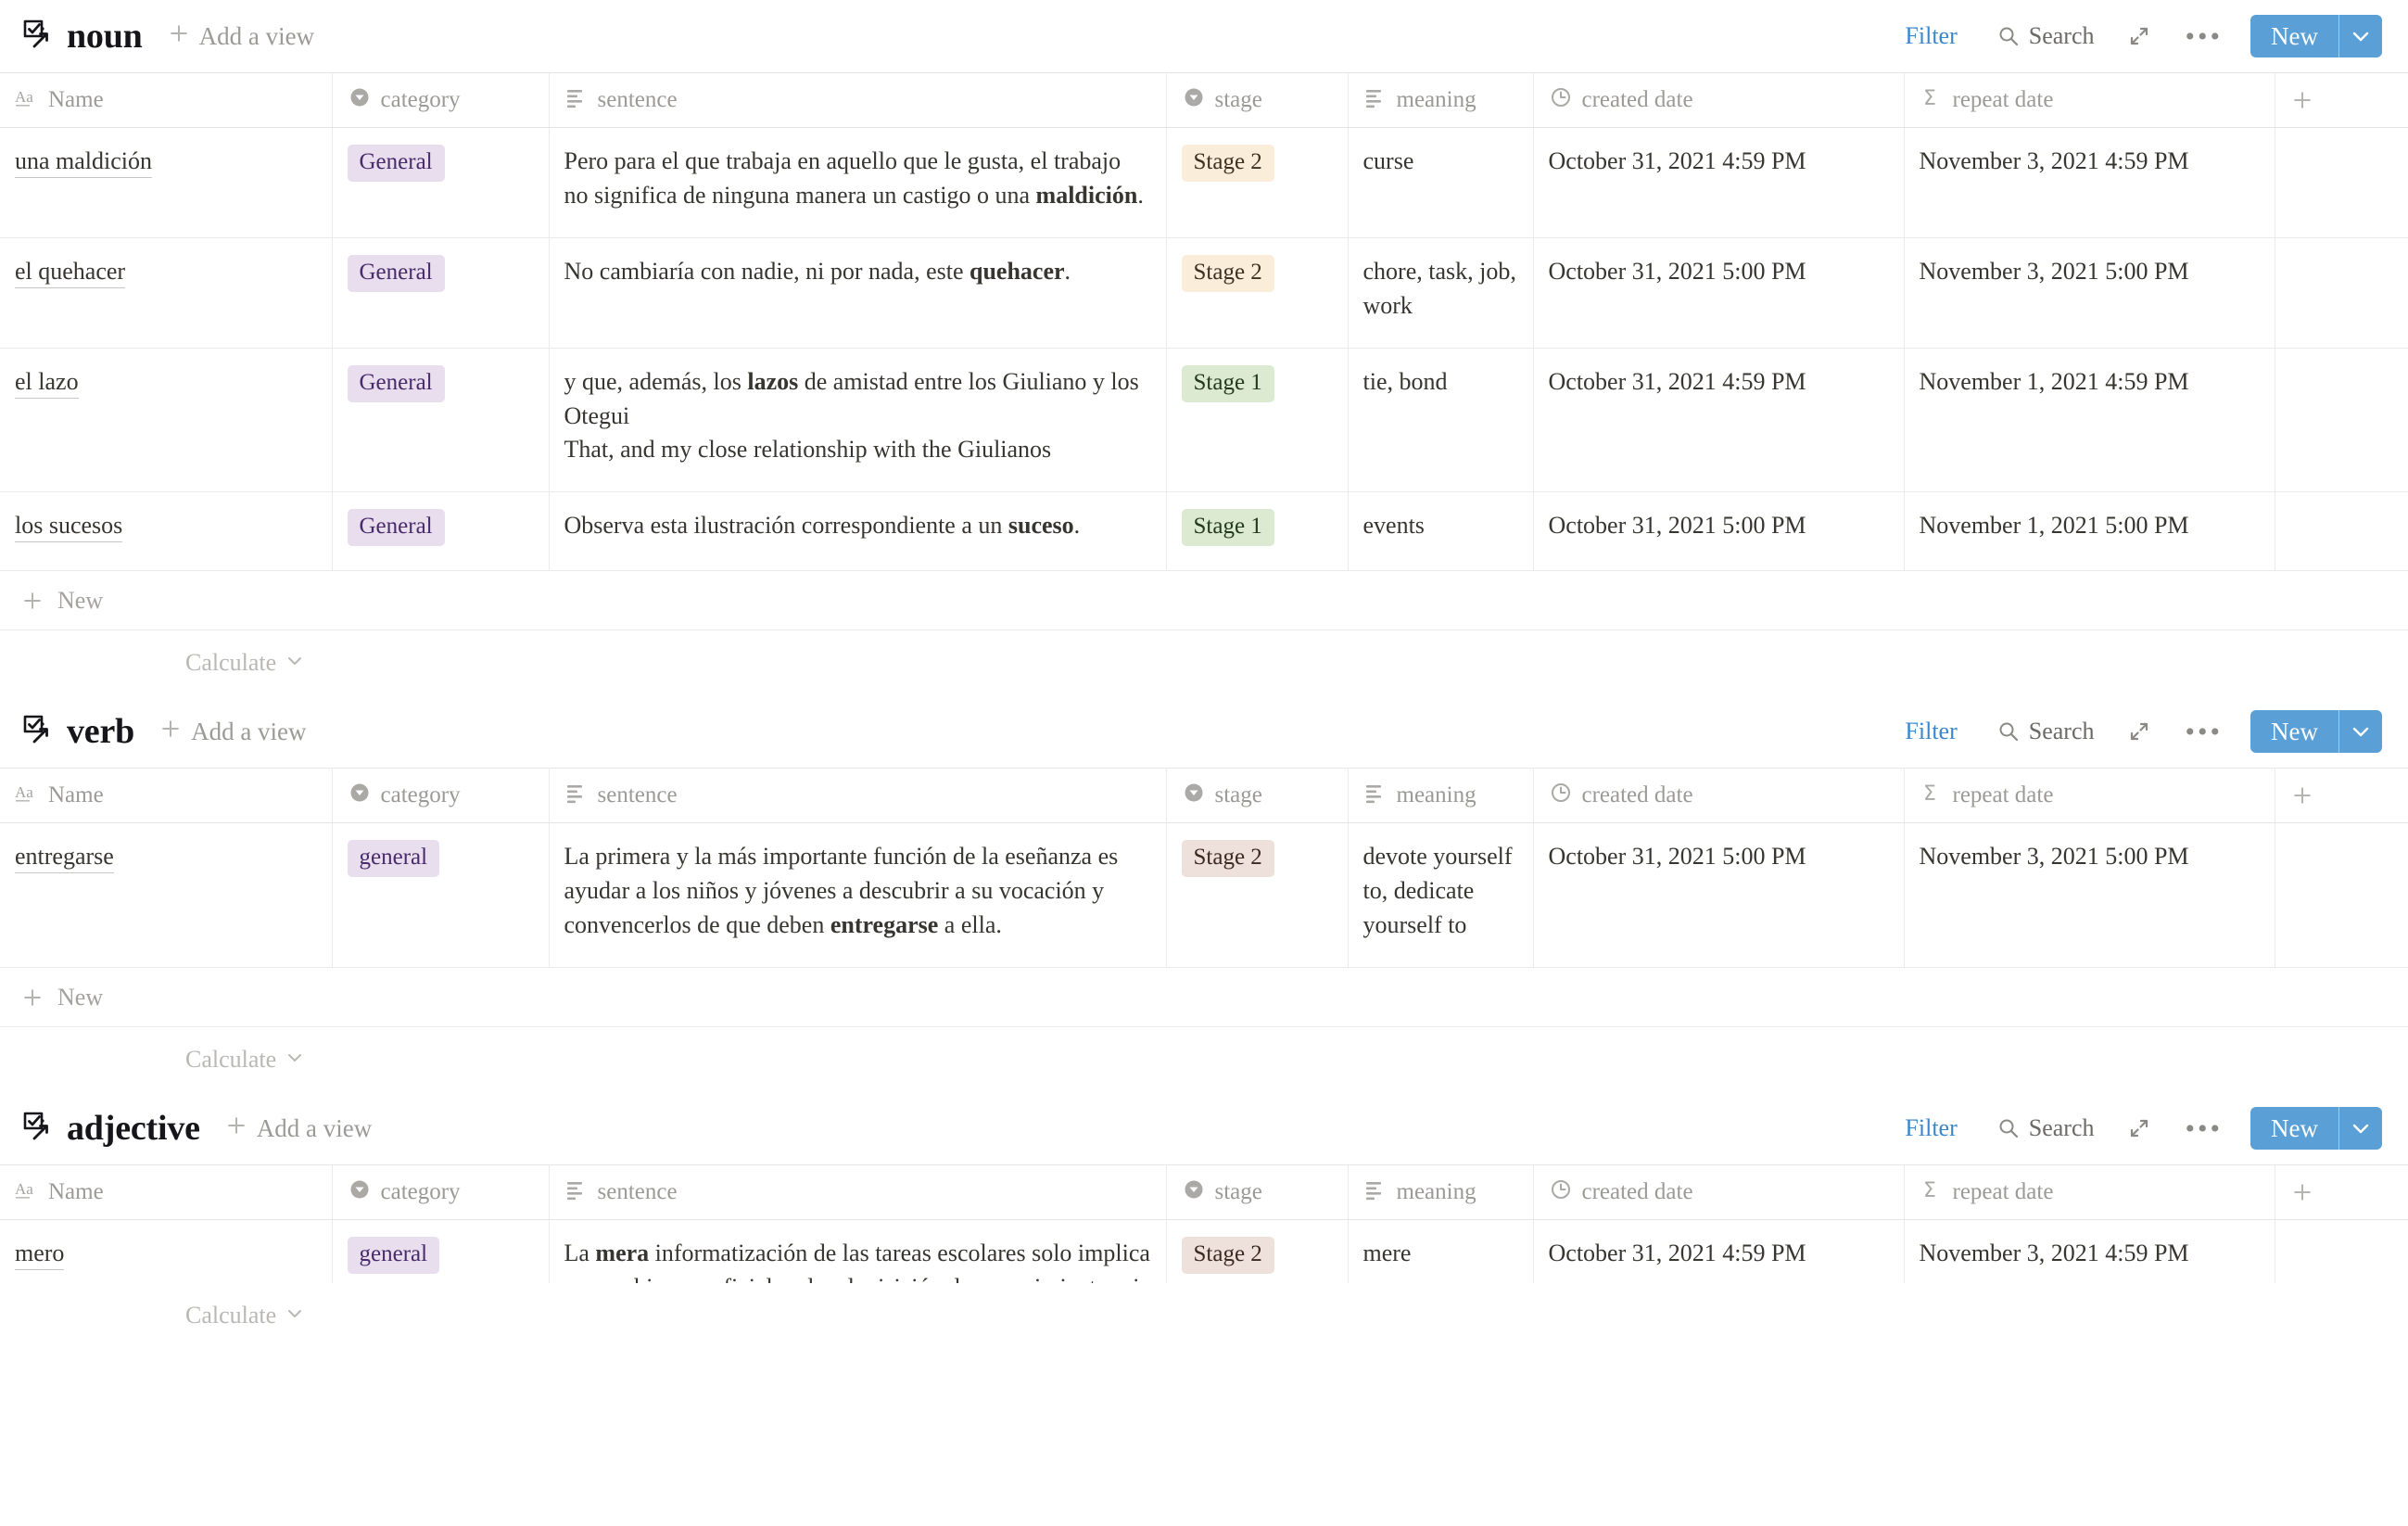 This screenshot has height=1526, width=2408. I want to click on column-header-inner: meaning, so click(1441, 1192).